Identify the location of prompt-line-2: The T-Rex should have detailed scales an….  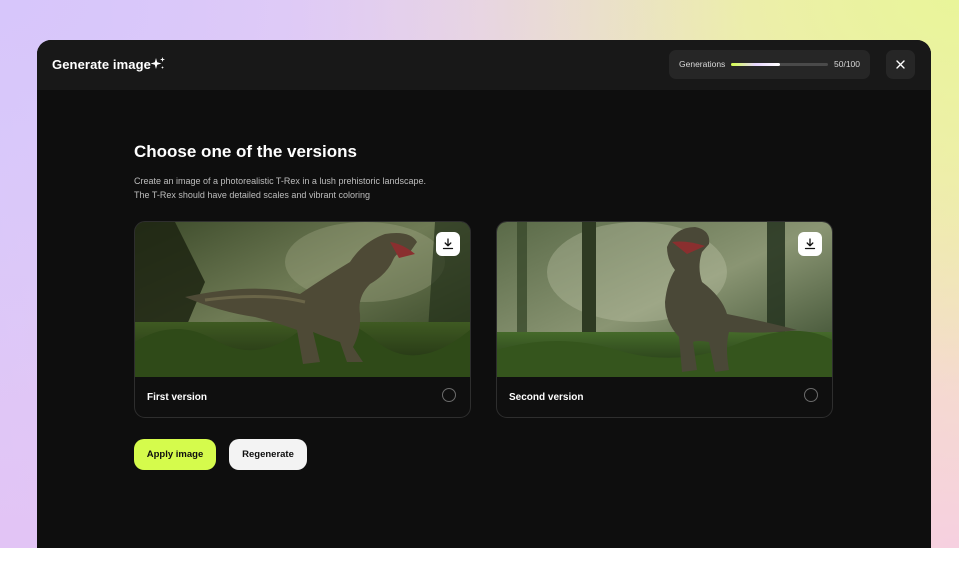
(252, 195).